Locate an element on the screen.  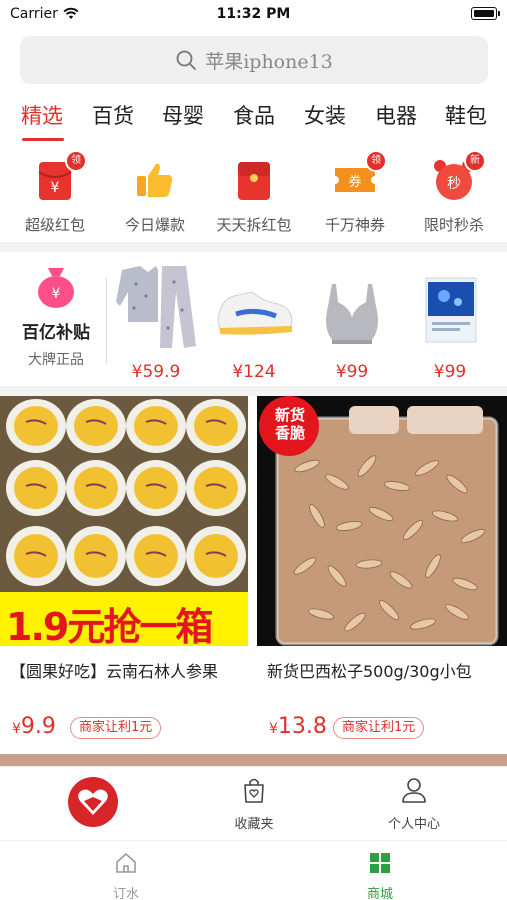
tab-shoes-bags: 鞋包 is located at coordinates (466, 115).